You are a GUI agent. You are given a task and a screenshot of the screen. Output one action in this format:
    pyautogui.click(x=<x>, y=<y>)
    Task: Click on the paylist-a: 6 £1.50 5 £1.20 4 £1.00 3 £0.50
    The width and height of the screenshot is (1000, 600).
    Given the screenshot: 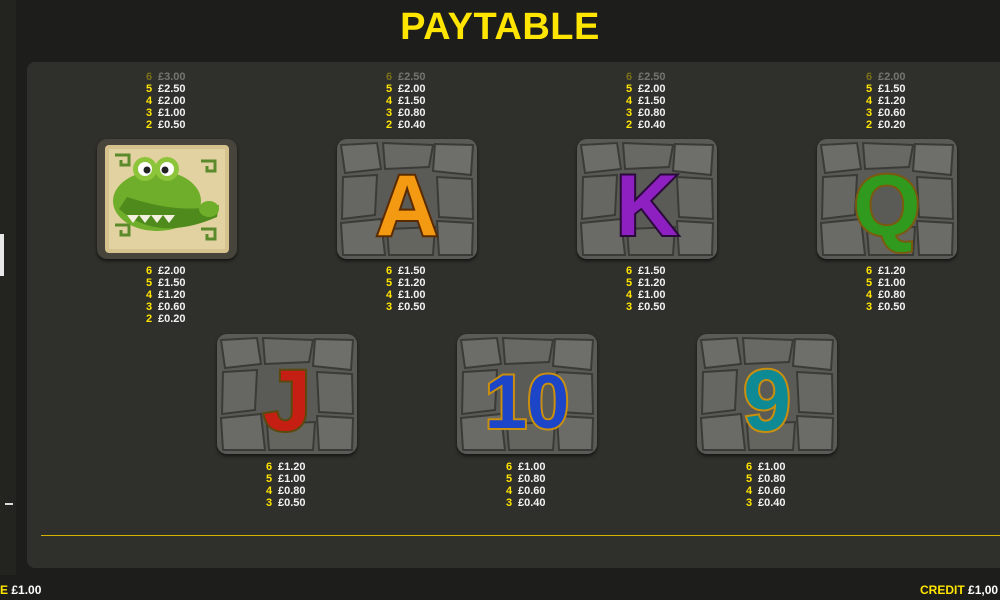 What is the action you would take?
    pyautogui.click(x=406, y=289)
    